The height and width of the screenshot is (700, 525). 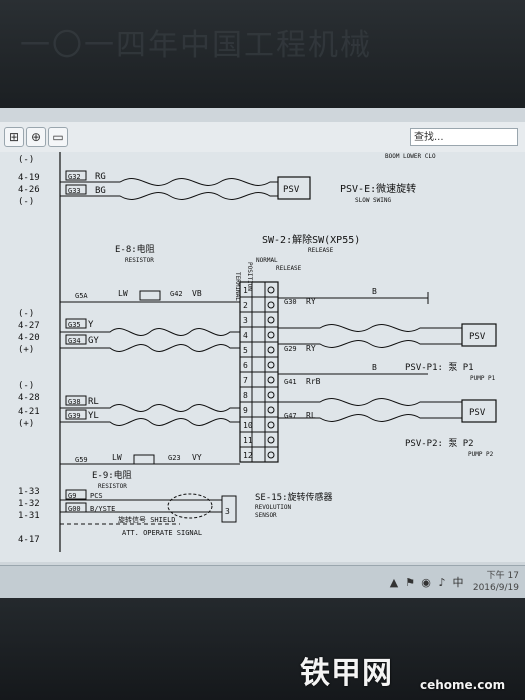 What do you see at coordinates (245, 395) in the screenshot?
I see `switch-row-label: 8` at bounding box center [245, 395].